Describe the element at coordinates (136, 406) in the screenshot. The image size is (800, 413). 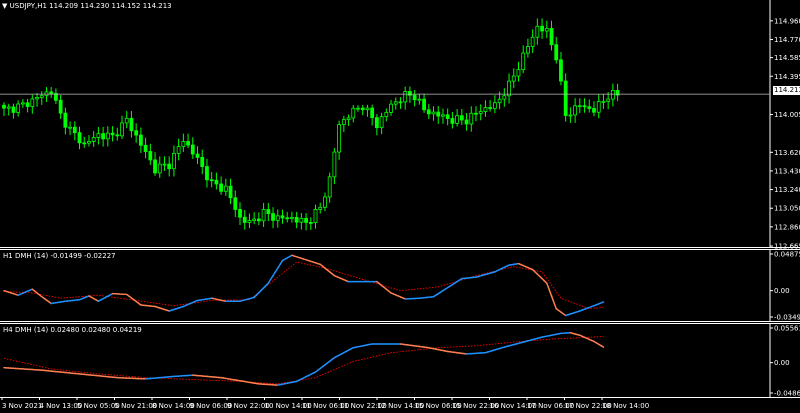
I see `time-tick-label: 5 Nov 21:00` at that location.